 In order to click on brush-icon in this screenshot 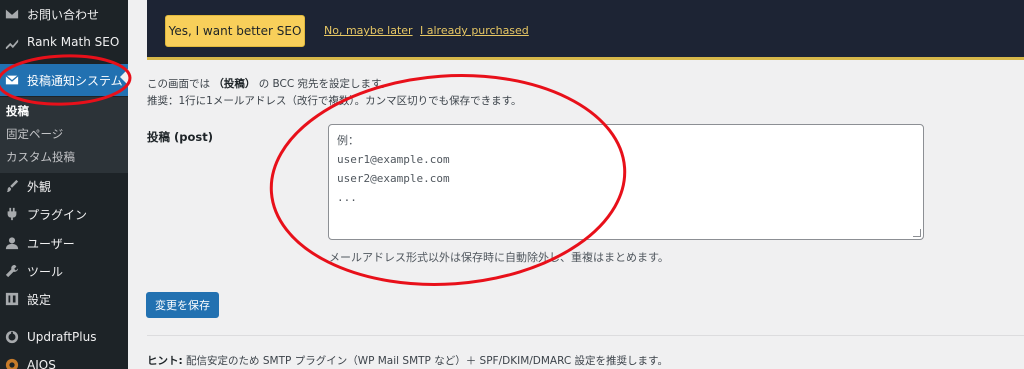, I will do `click(12, 186)`.